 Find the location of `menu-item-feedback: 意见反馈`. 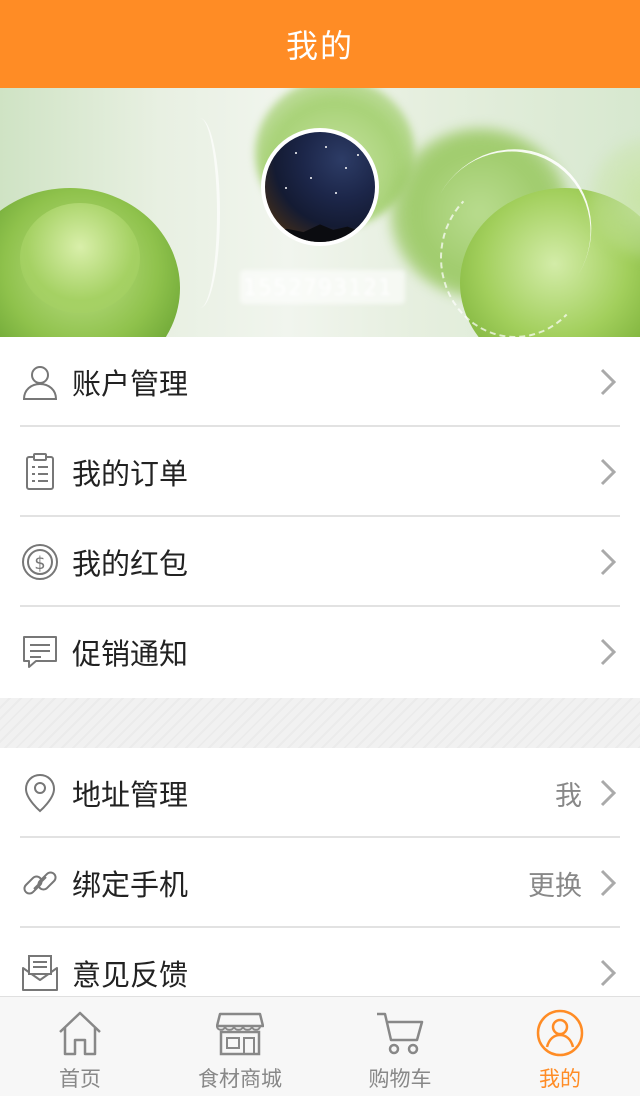

menu-item-feedback: 意见反馈 is located at coordinates (320, 962).